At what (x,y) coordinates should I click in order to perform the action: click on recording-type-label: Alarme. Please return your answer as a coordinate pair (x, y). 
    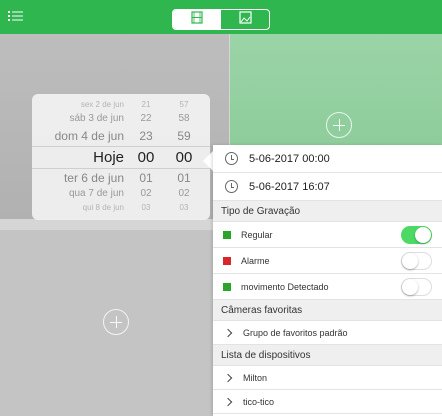
    Looking at the image, I should click on (255, 260).